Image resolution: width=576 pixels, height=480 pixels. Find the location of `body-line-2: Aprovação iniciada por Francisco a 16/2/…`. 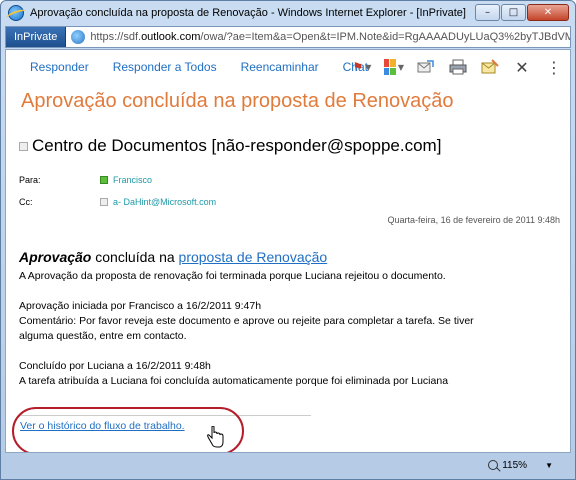

body-line-2: Aprovação iniciada por Francisco a 16/2/… is located at coordinates (140, 306).